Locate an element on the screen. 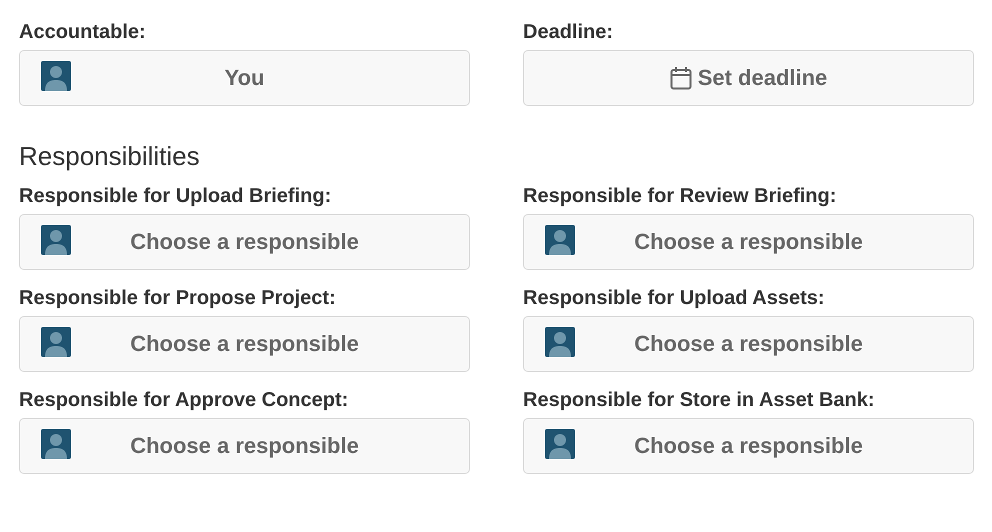 The image size is (992, 532). field-label: Deadline: is located at coordinates (568, 32).